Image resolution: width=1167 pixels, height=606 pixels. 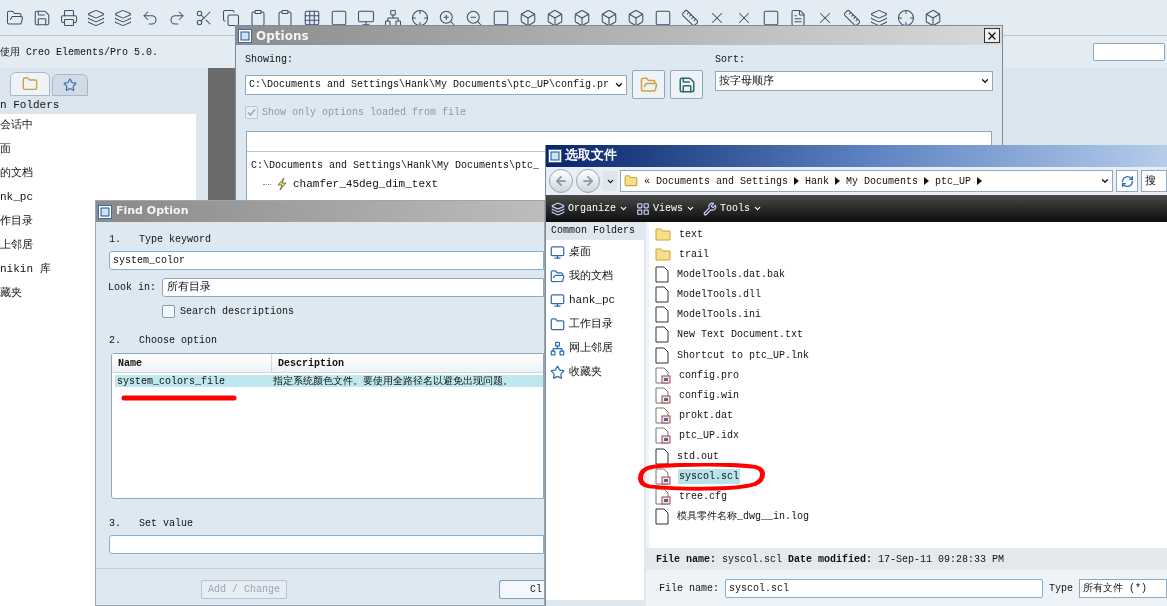 I want to click on window-title: Find Option, so click(x=152, y=211).